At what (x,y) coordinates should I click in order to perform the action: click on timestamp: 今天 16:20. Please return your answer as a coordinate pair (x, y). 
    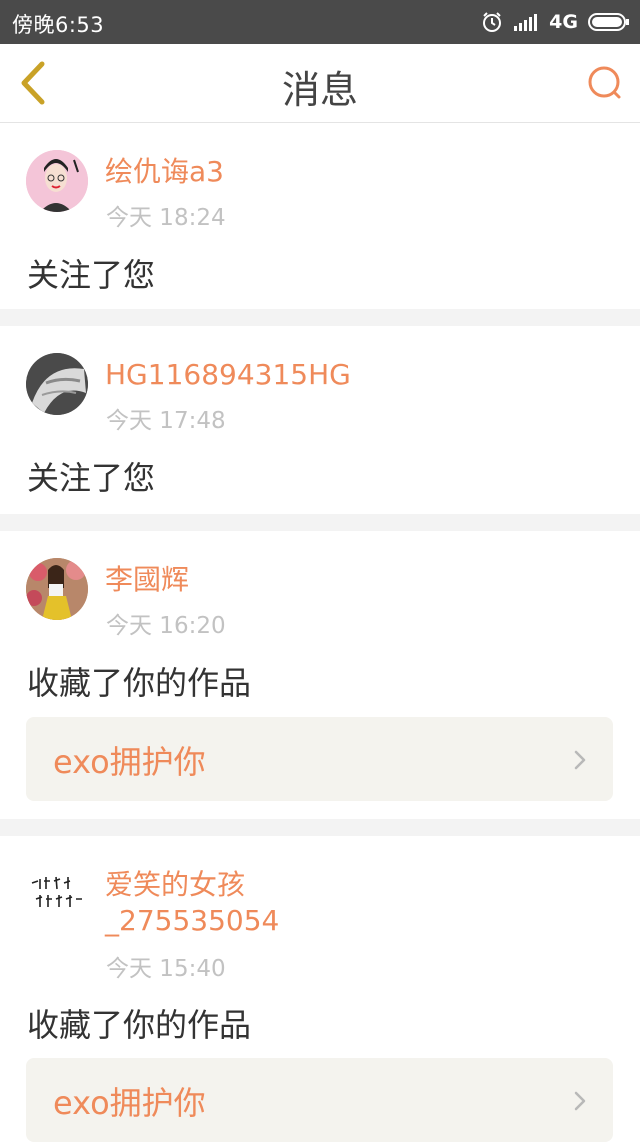
    Looking at the image, I should click on (166, 626).